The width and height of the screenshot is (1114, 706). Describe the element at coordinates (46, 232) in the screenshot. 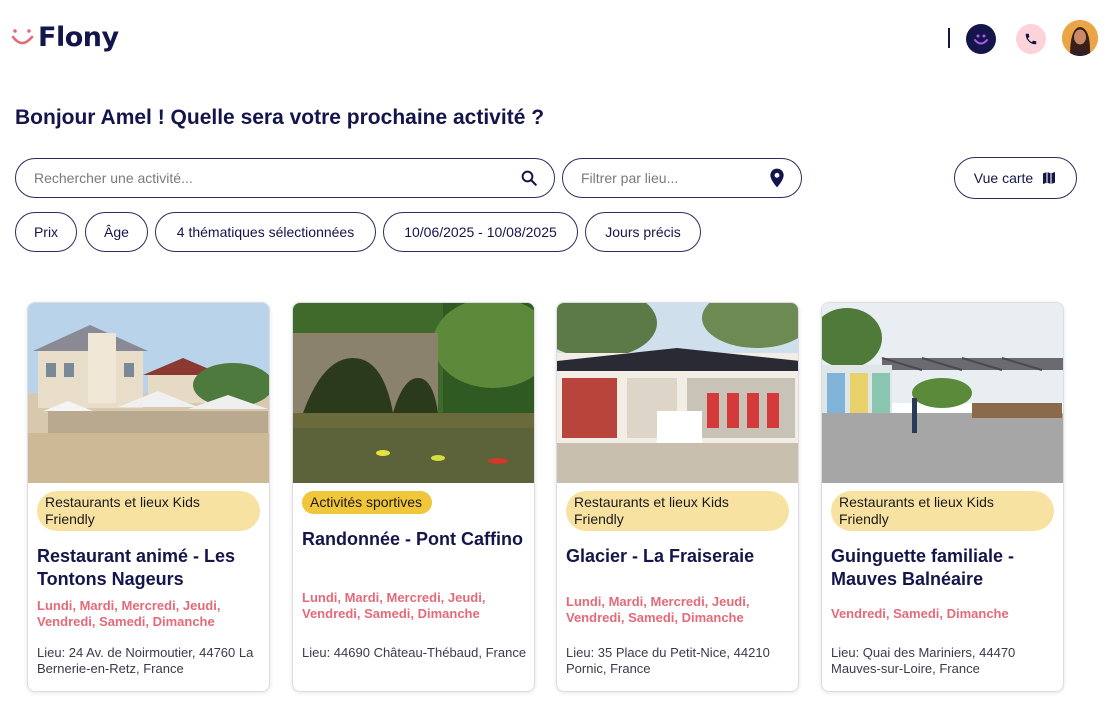

I see `filter-chip-price: Prix` at that location.